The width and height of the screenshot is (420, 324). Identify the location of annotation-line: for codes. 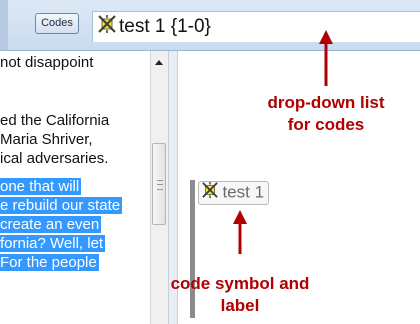
(326, 124).